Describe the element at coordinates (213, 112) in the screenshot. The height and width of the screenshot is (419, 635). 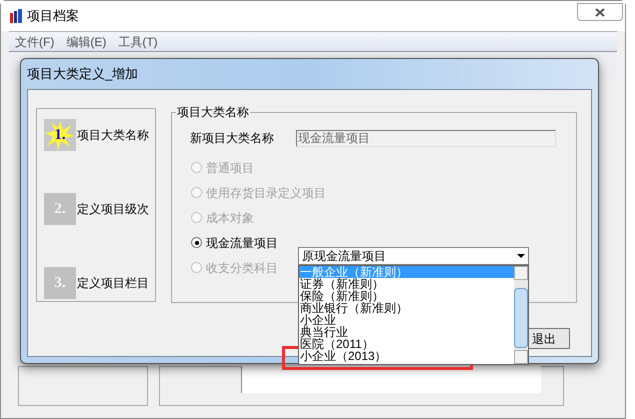
I see `group-title: 项目大类名称` at that location.